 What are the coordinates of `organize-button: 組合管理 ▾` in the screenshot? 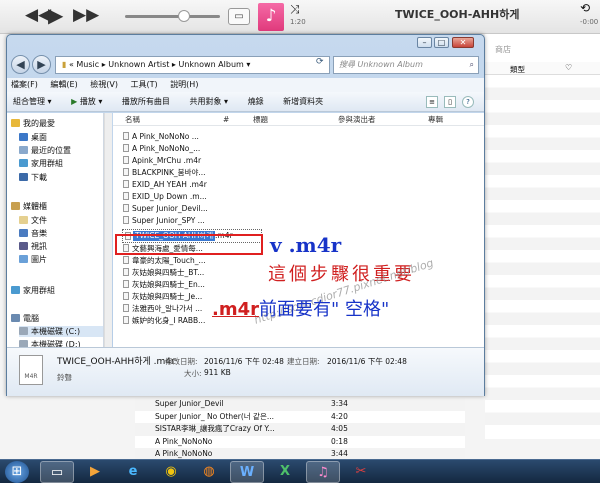 It's located at (32, 101).